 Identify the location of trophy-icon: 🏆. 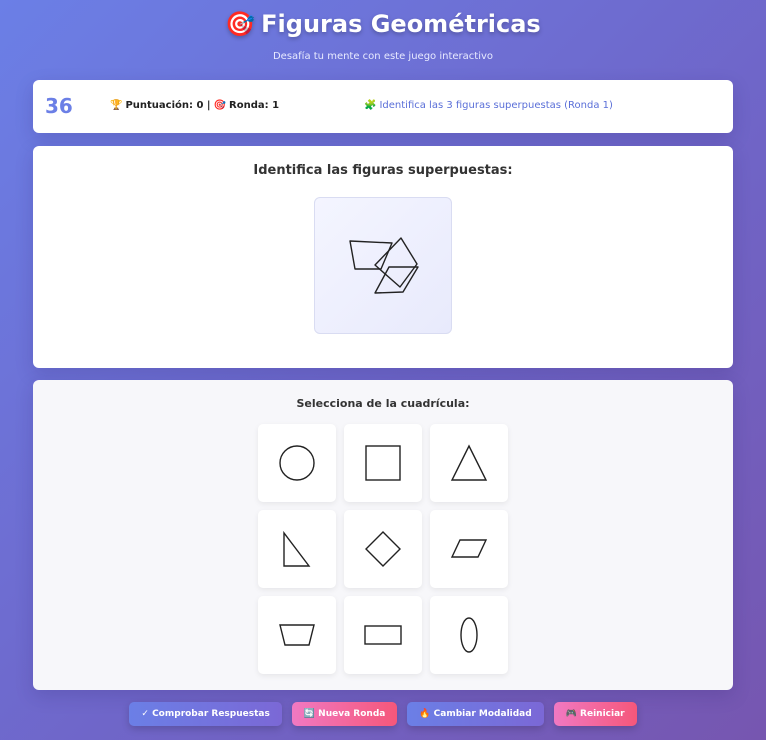
(116, 105).